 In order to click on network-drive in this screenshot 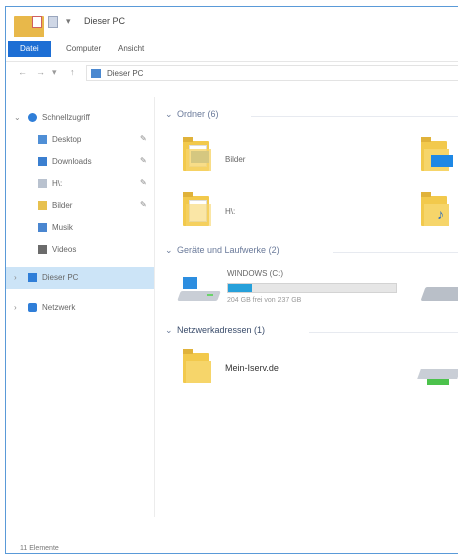, I will do `click(437, 371)`.